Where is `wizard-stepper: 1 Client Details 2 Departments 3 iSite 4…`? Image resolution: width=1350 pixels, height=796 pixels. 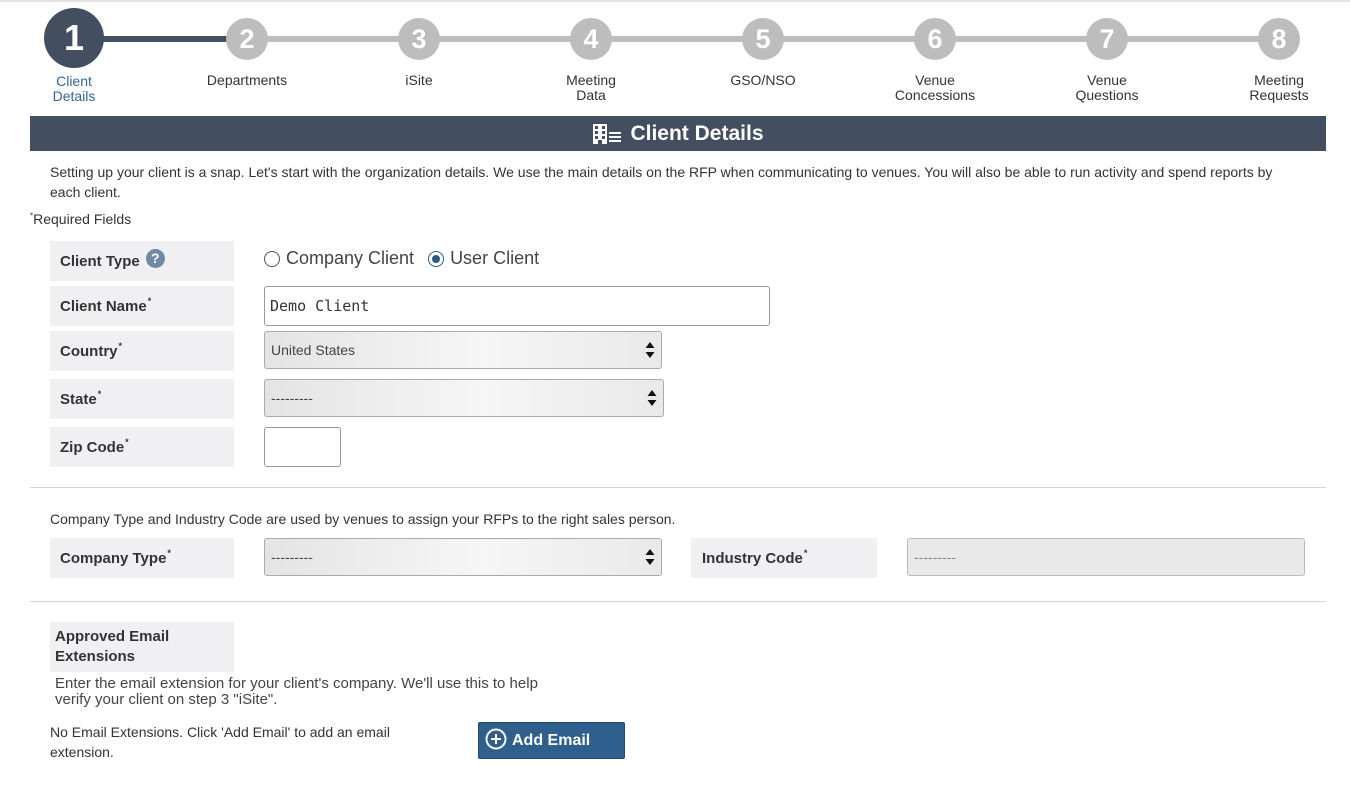
wizard-stepper: 1 Client Details 2 Departments 3 iSite 4… is located at coordinates (675, 56).